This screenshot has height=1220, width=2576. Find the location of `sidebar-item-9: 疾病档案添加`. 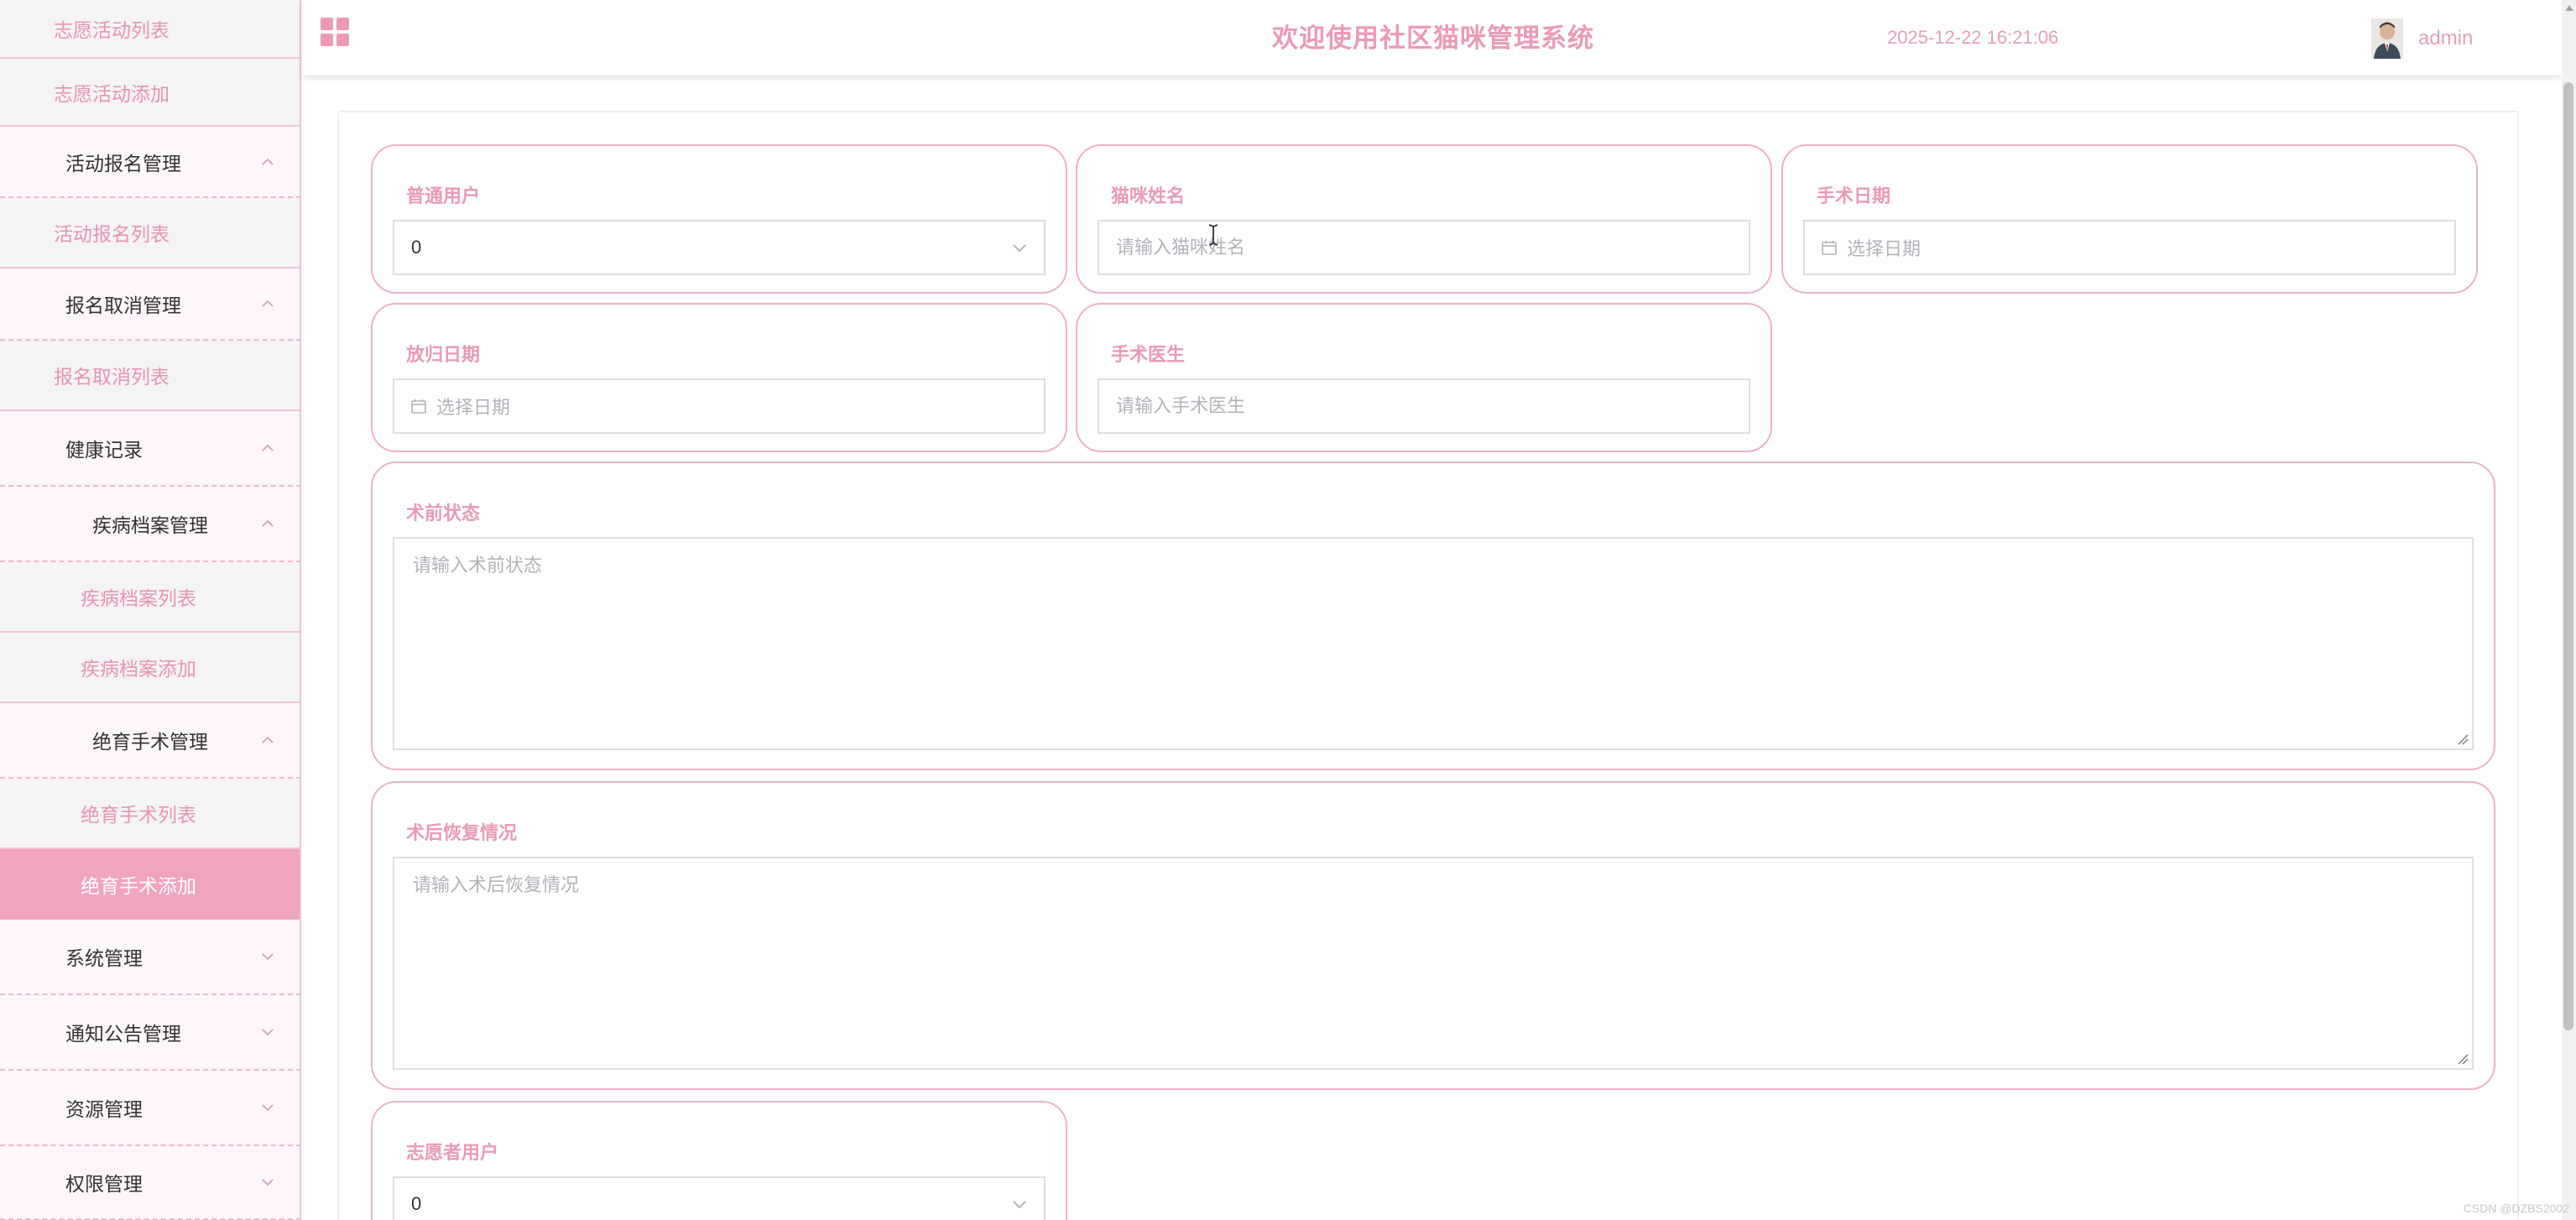

sidebar-item-9: 疾病档案添加 is located at coordinates (150, 668).